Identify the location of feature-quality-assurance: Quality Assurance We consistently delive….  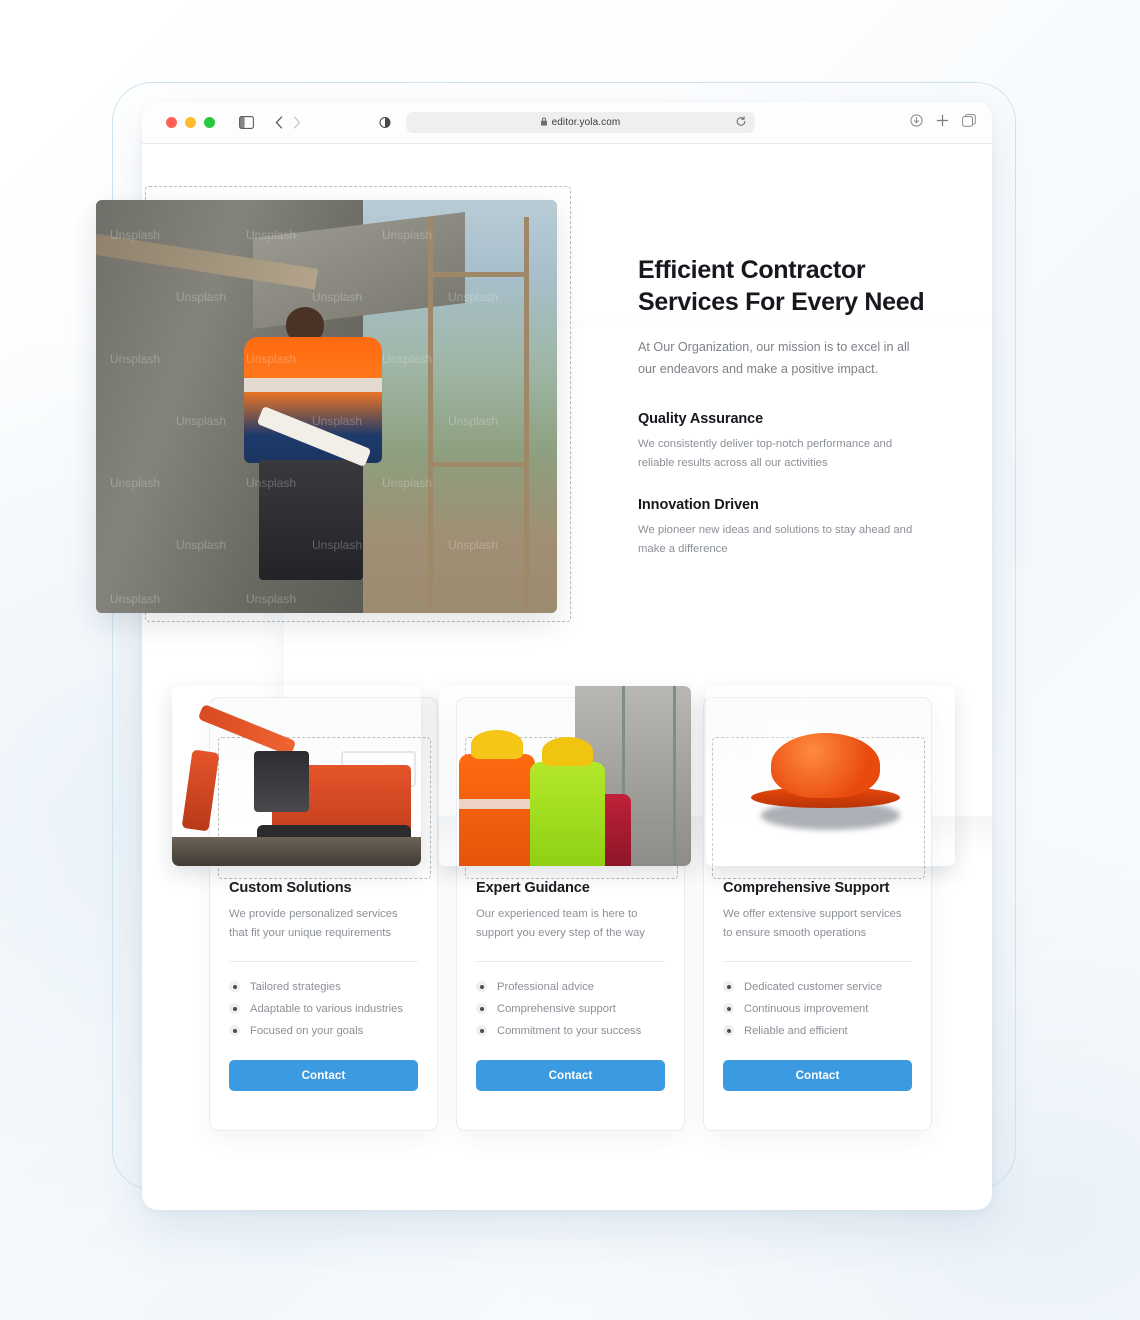
(783, 442).